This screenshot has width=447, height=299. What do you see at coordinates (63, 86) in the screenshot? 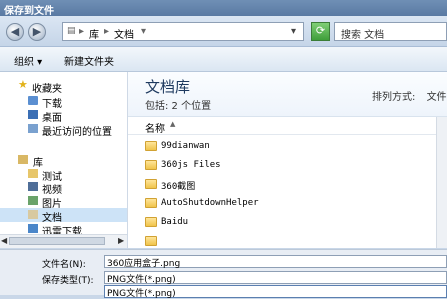
I see `sidebar-item-favorites: ★ 收藏夹` at bounding box center [63, 86].